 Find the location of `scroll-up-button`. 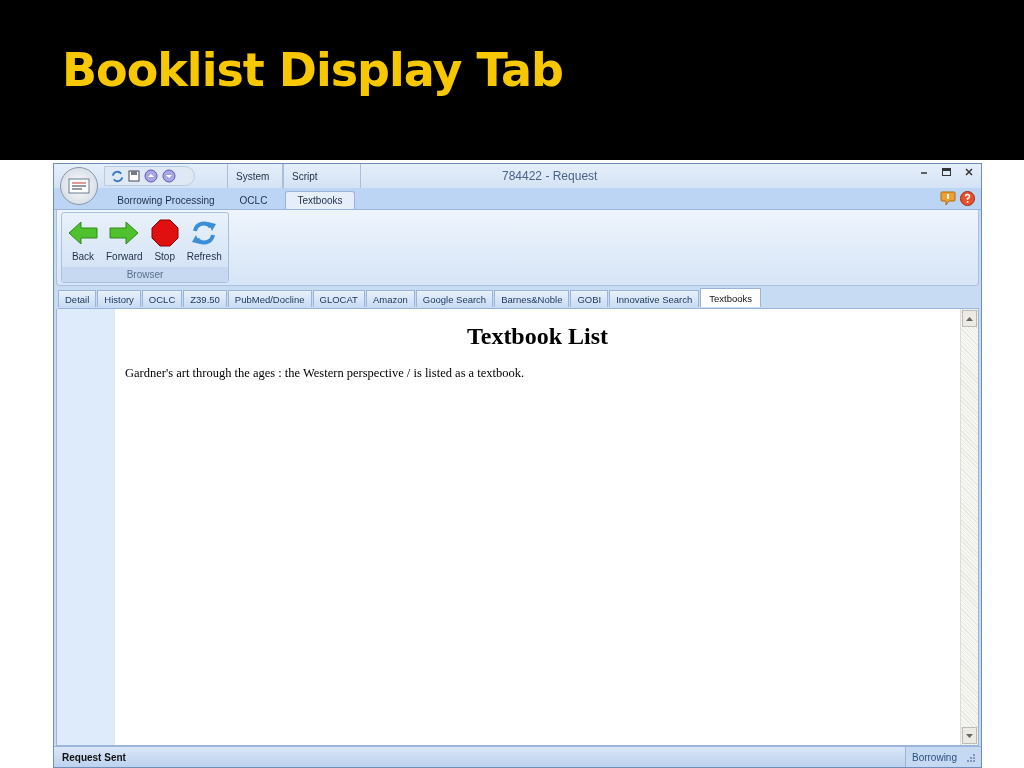

scroll-up-button is located at coordinates (969, 318).